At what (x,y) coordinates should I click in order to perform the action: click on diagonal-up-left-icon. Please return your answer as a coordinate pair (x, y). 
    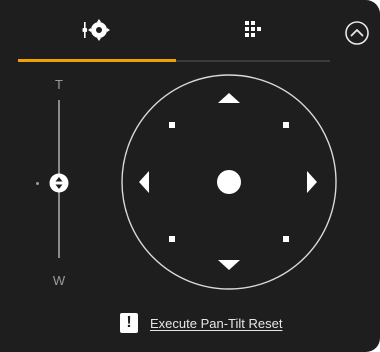
    Looking at the image, I should click on (172, 125).